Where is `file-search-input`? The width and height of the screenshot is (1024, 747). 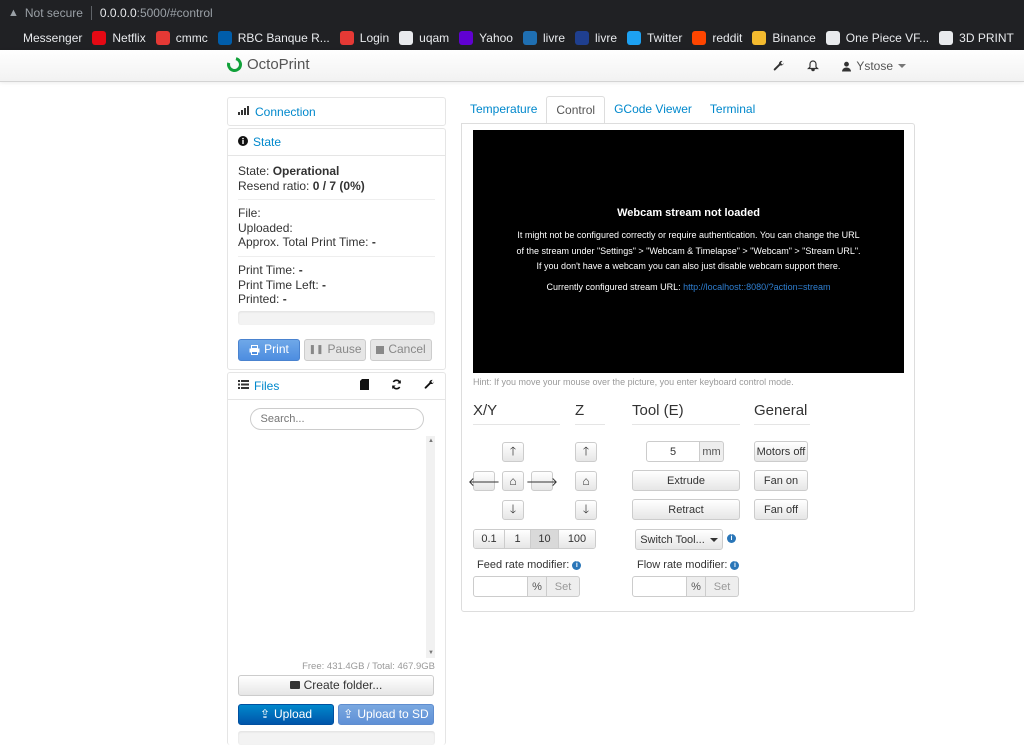 file-search-input is located at coordinates (337, 419).